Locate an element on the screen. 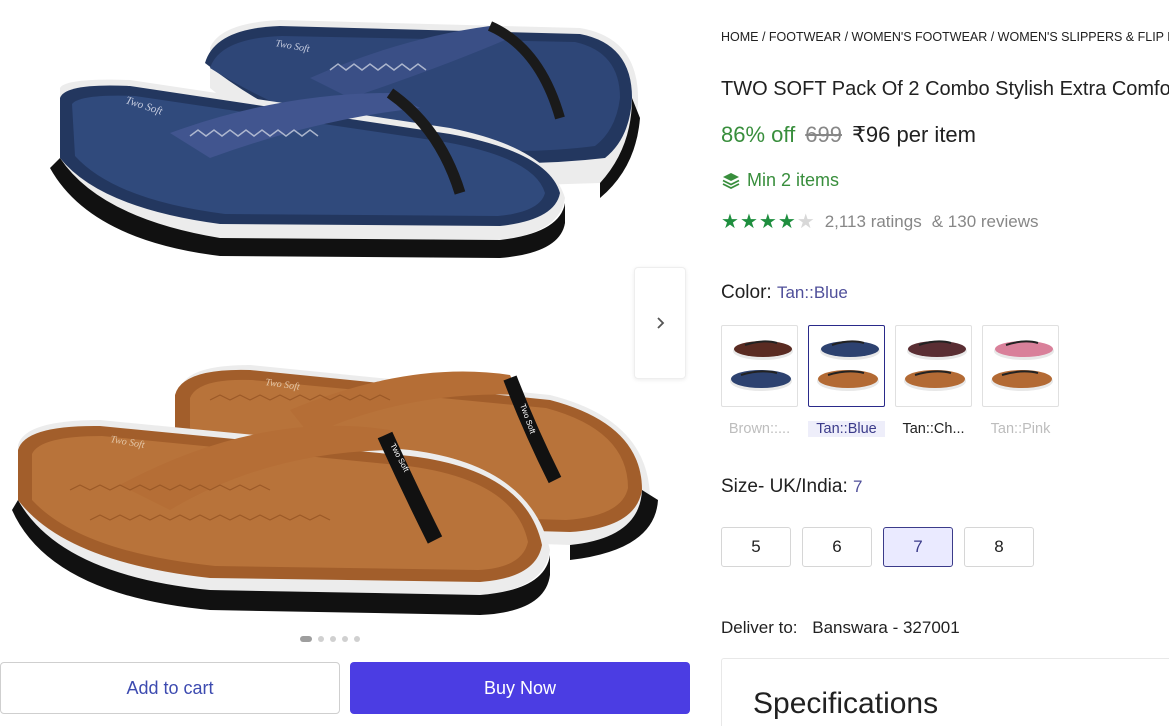 This screenshot has height=726, width=1169. swatch-label: Tan::Blue is located at coordinates (846, 429).